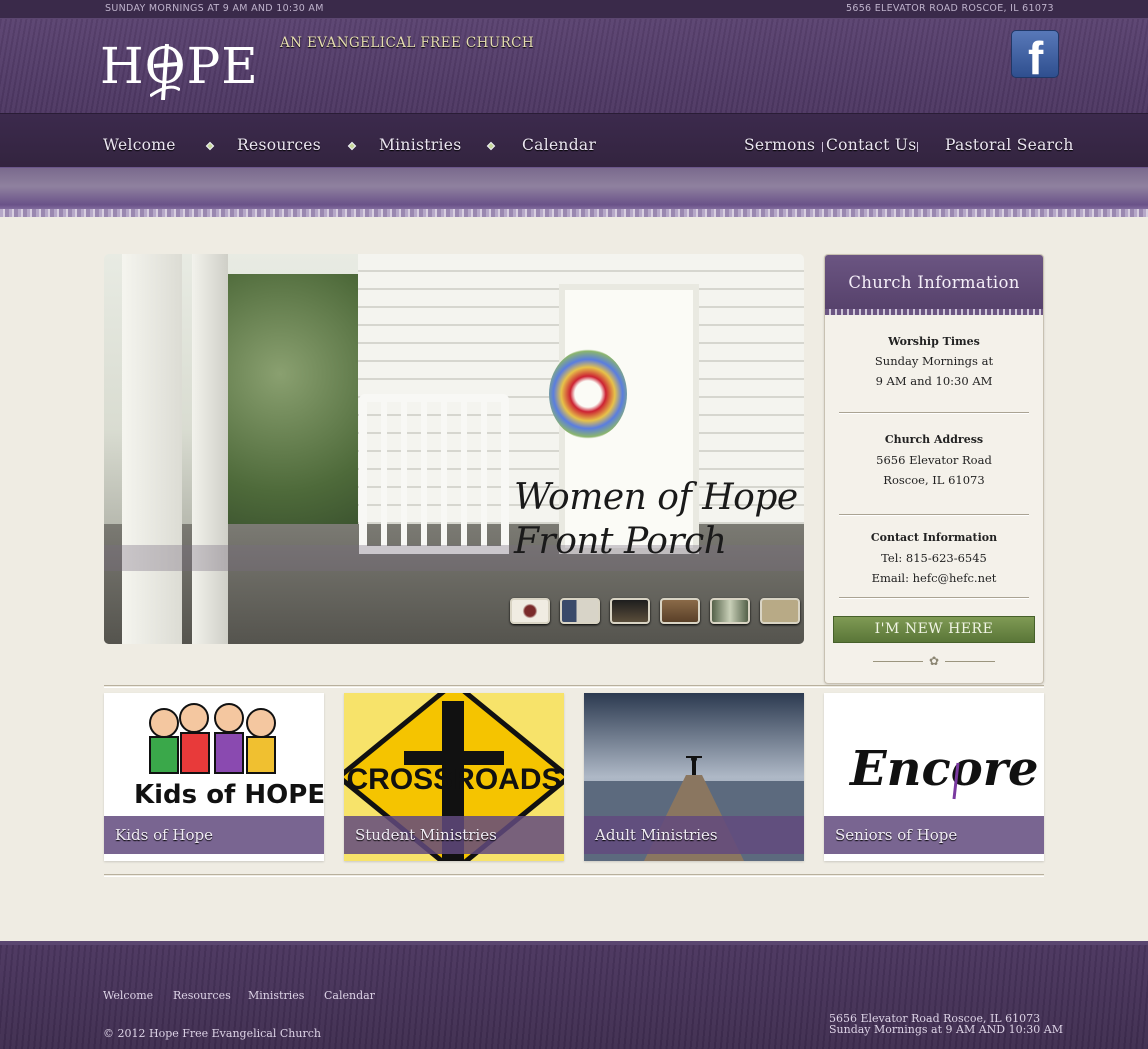 The width and height of the screenshot is (1148, 1049). Describe the element at coordinates (1009, 145) in the screenshot. I see `nav-item-pastoral-search: Pastoral Search` at that location.